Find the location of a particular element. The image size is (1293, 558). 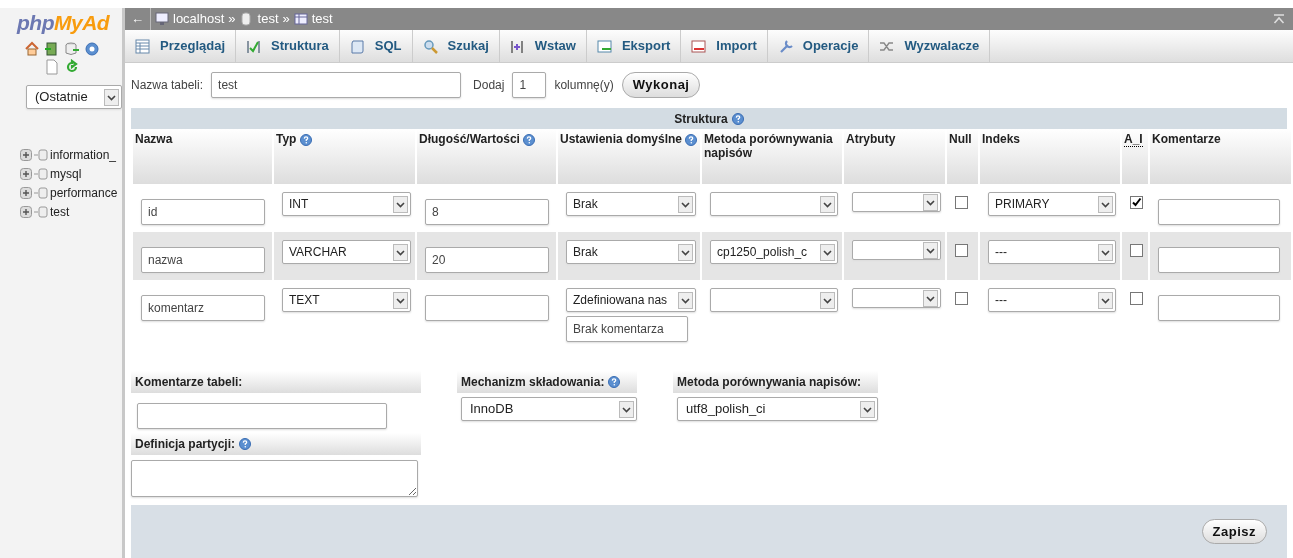

type-dropdown: TEXT is located at coordinates (346, 300).